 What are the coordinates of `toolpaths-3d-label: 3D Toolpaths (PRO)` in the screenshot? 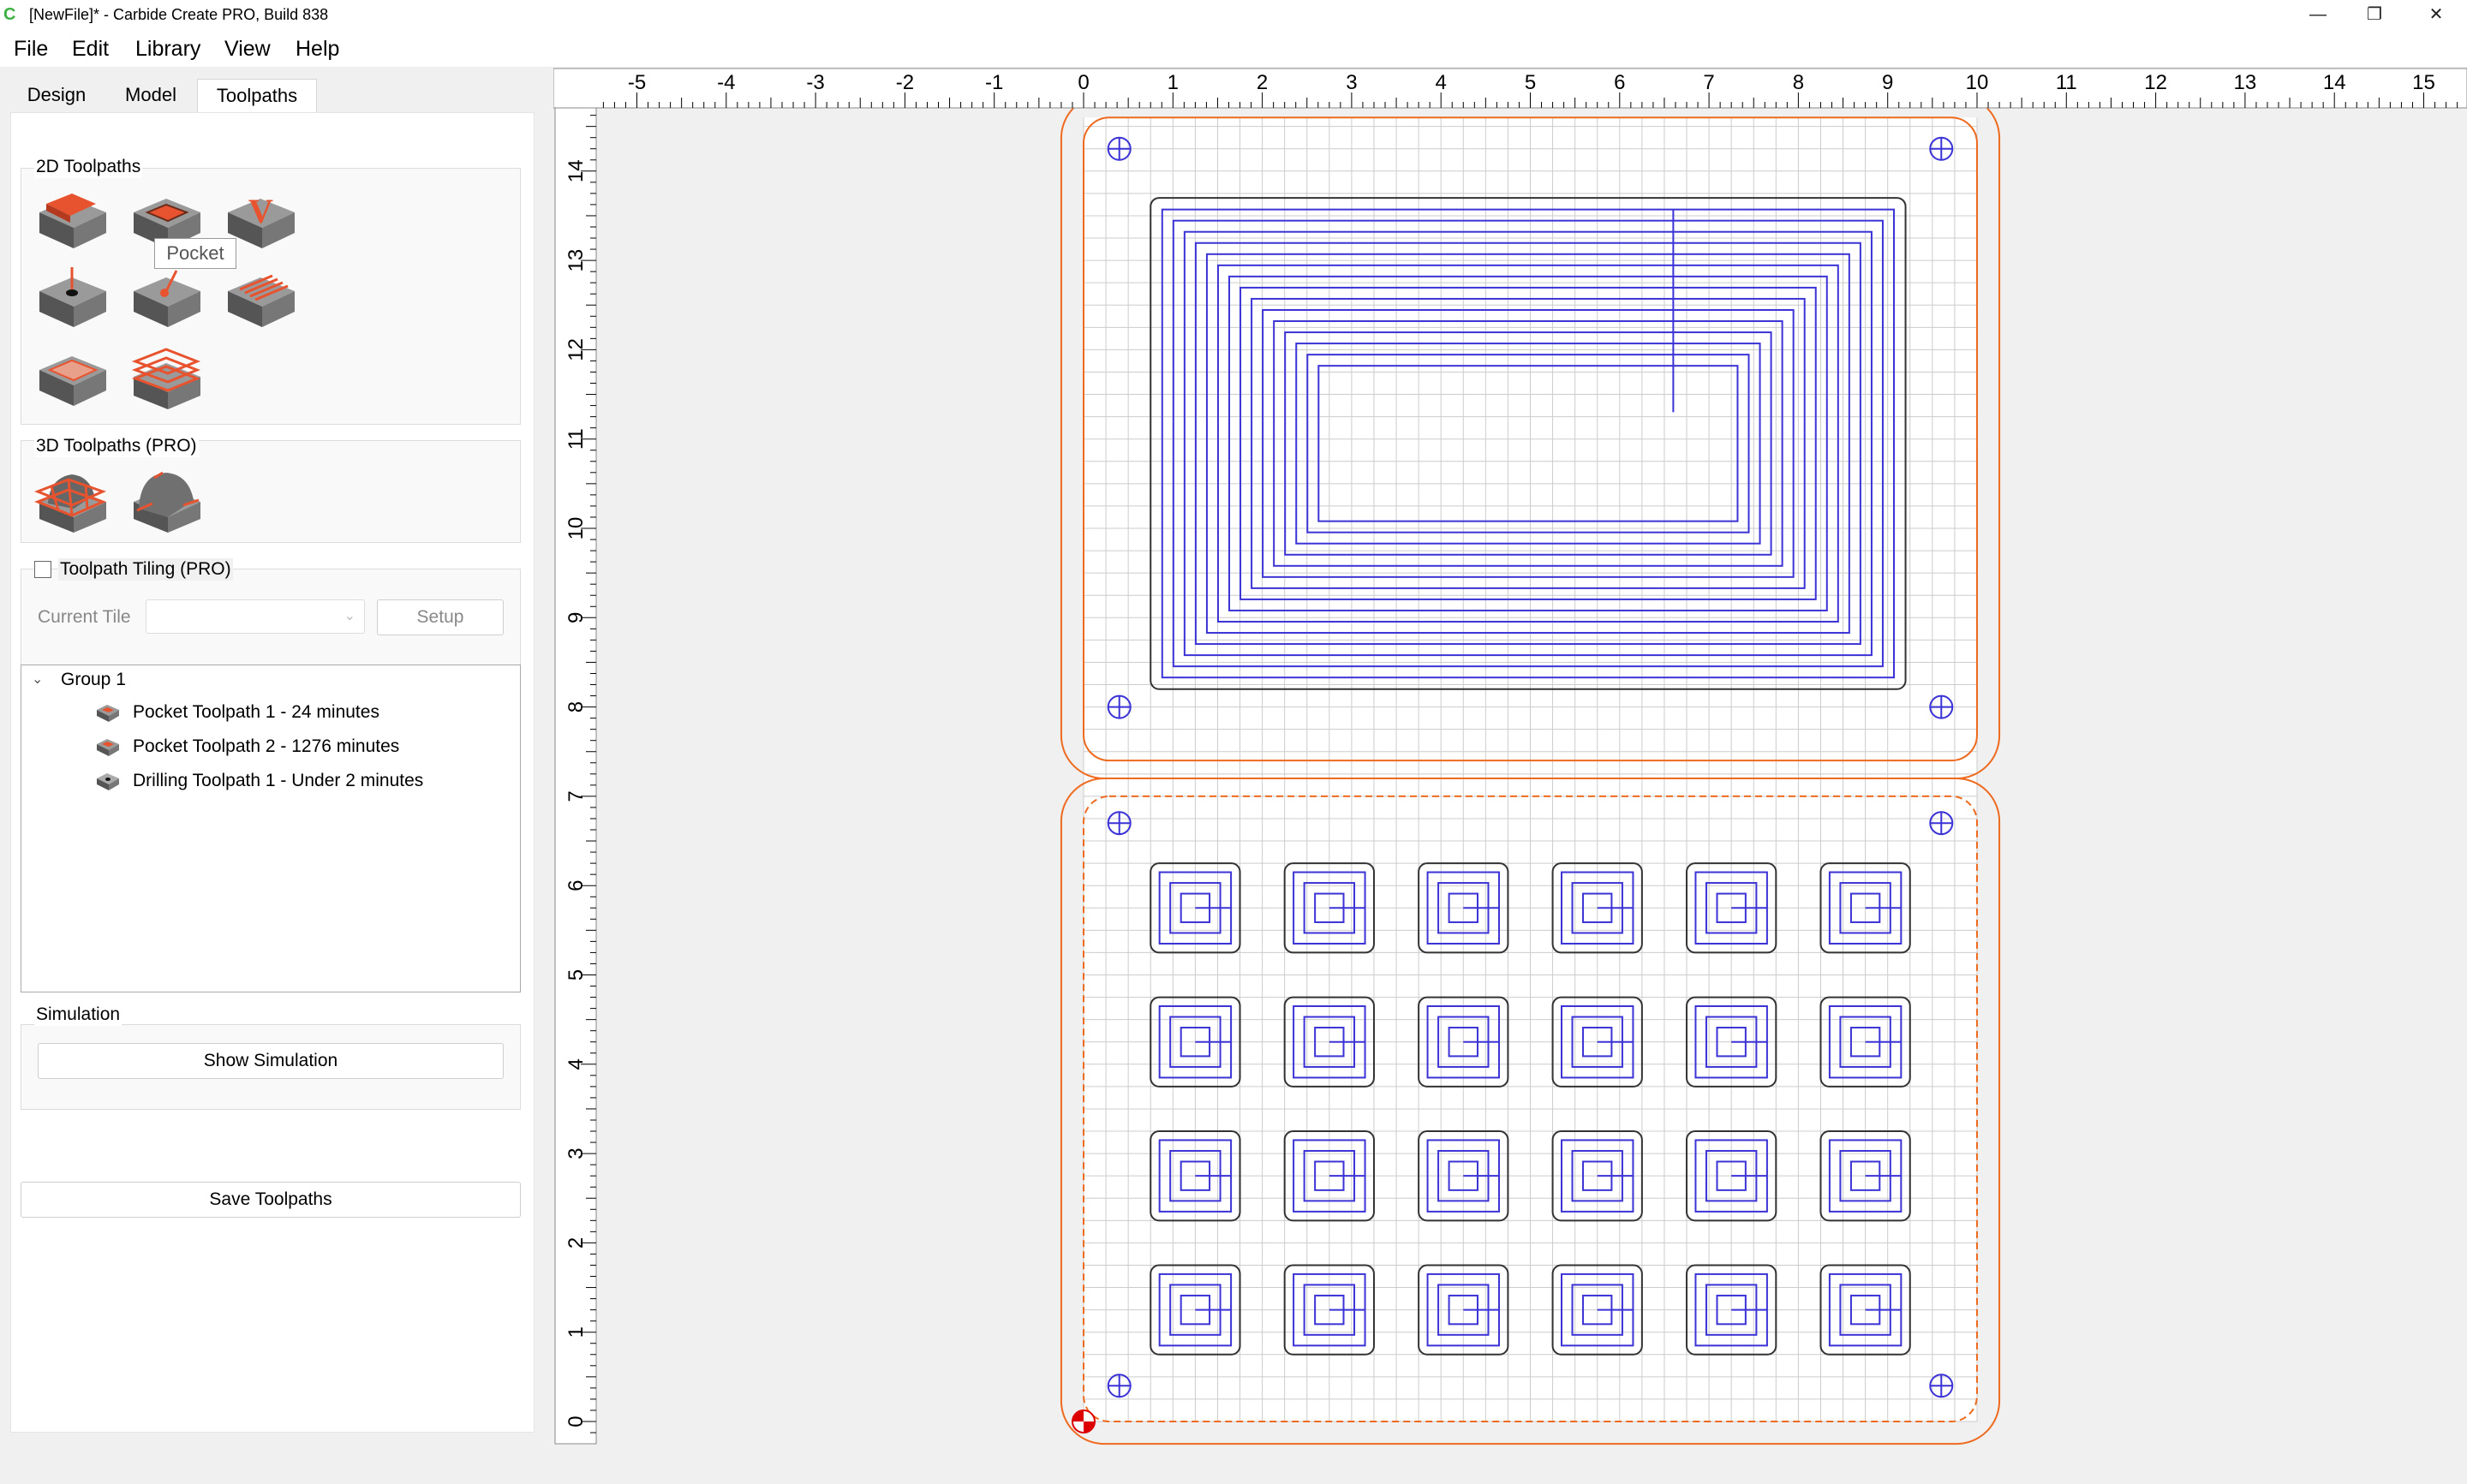 It's located at (117, 446).